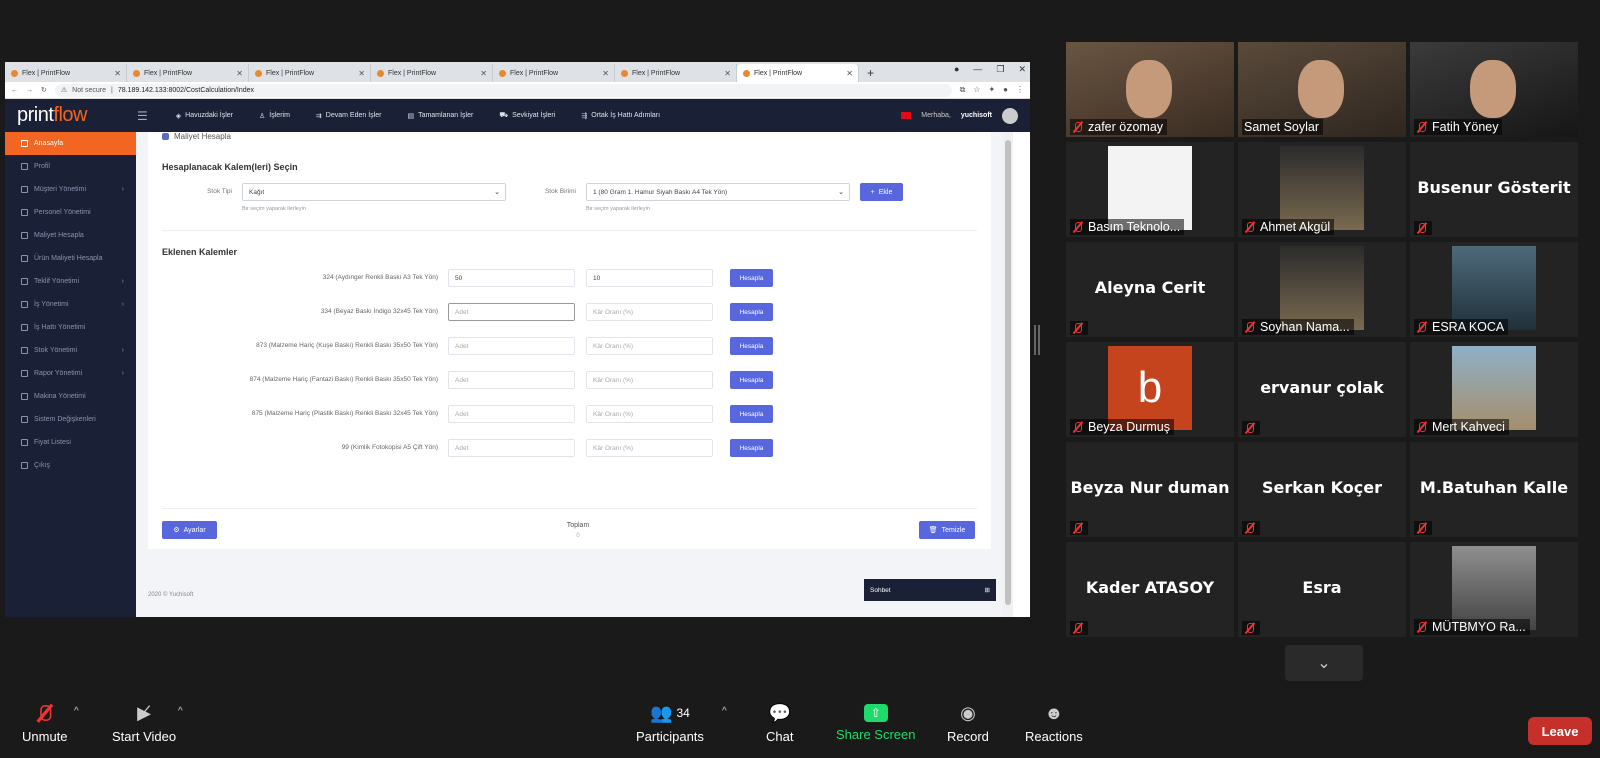 Image resolution: width=1600 pixels, height=758 pixels. What do you see at coordinates (1150, 389) in the screenshot?
I see `participant-tile: b Beyza Durmuş` at bounding box center [1150, 389].